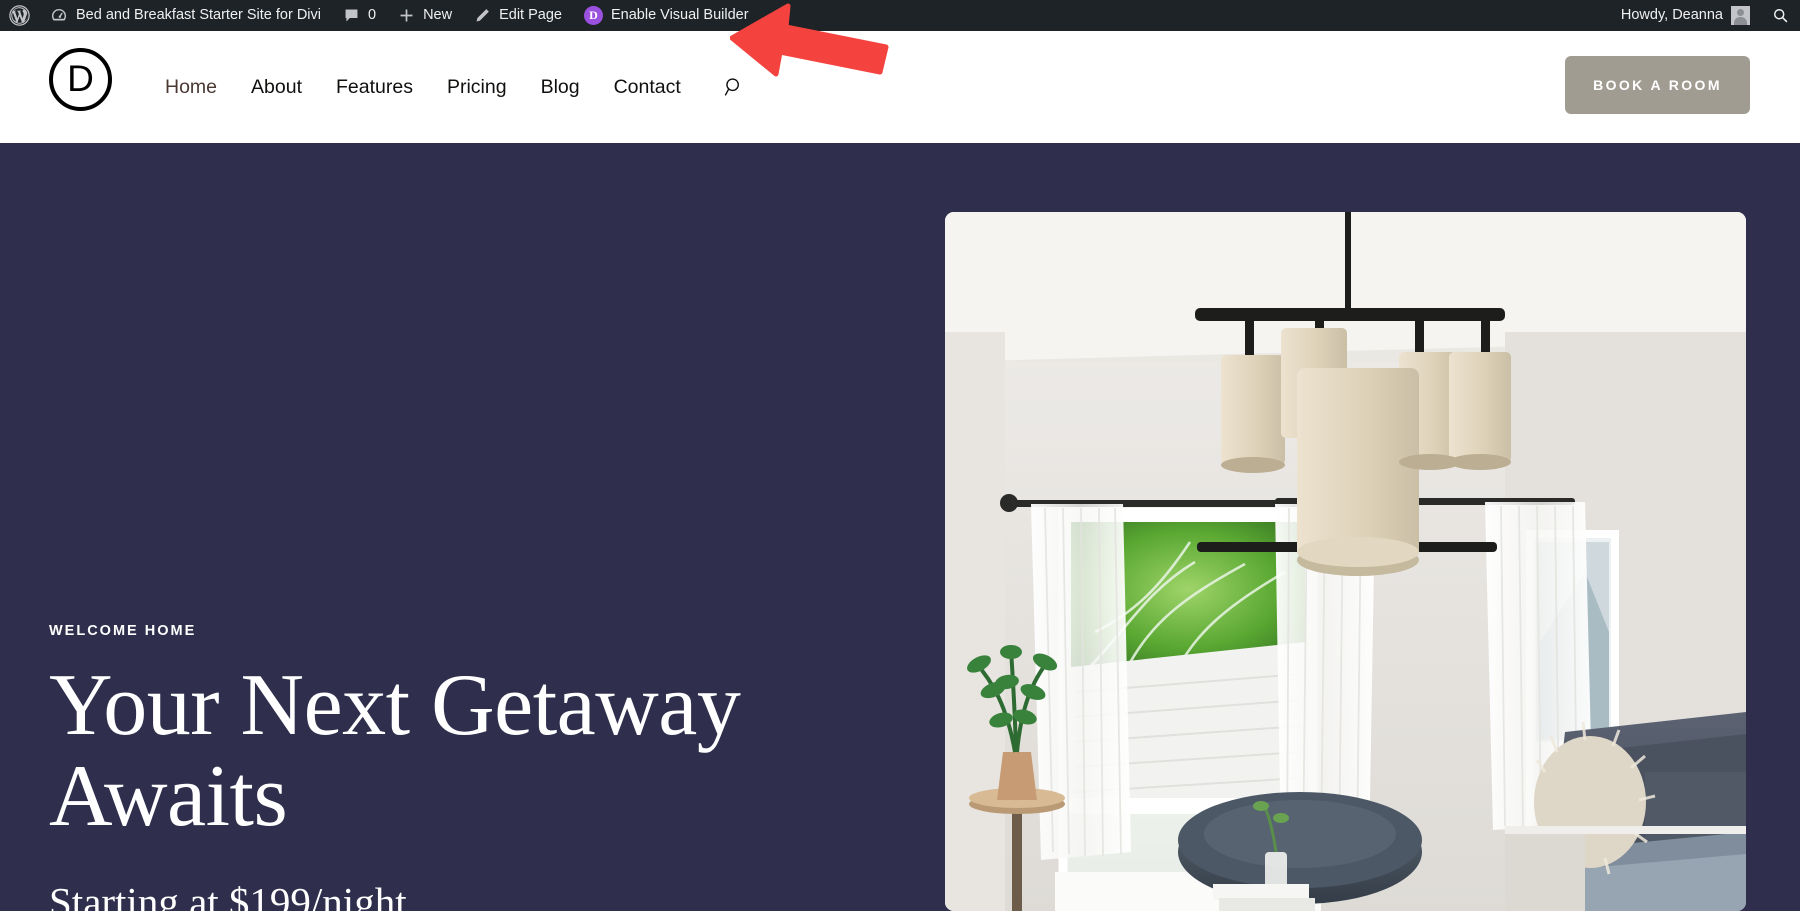 This screenshot has height=911, width=1800. I want to click on comment-bubble-icon, so click(351, 15).